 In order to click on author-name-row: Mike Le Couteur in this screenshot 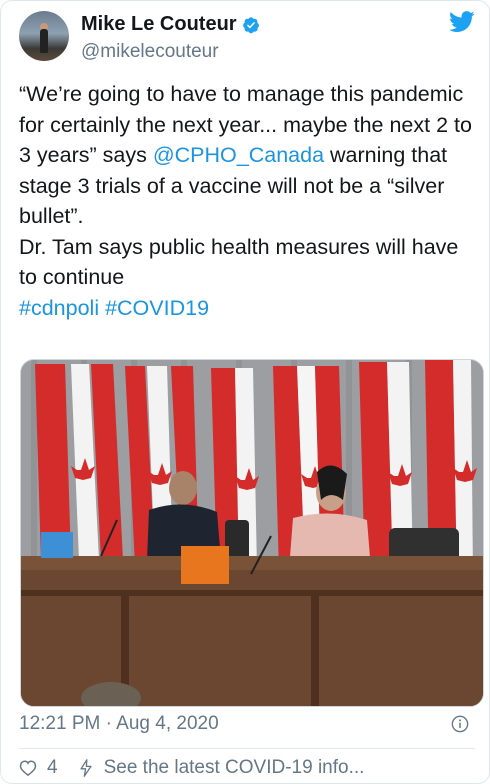, I will do `click(170, 24)`.